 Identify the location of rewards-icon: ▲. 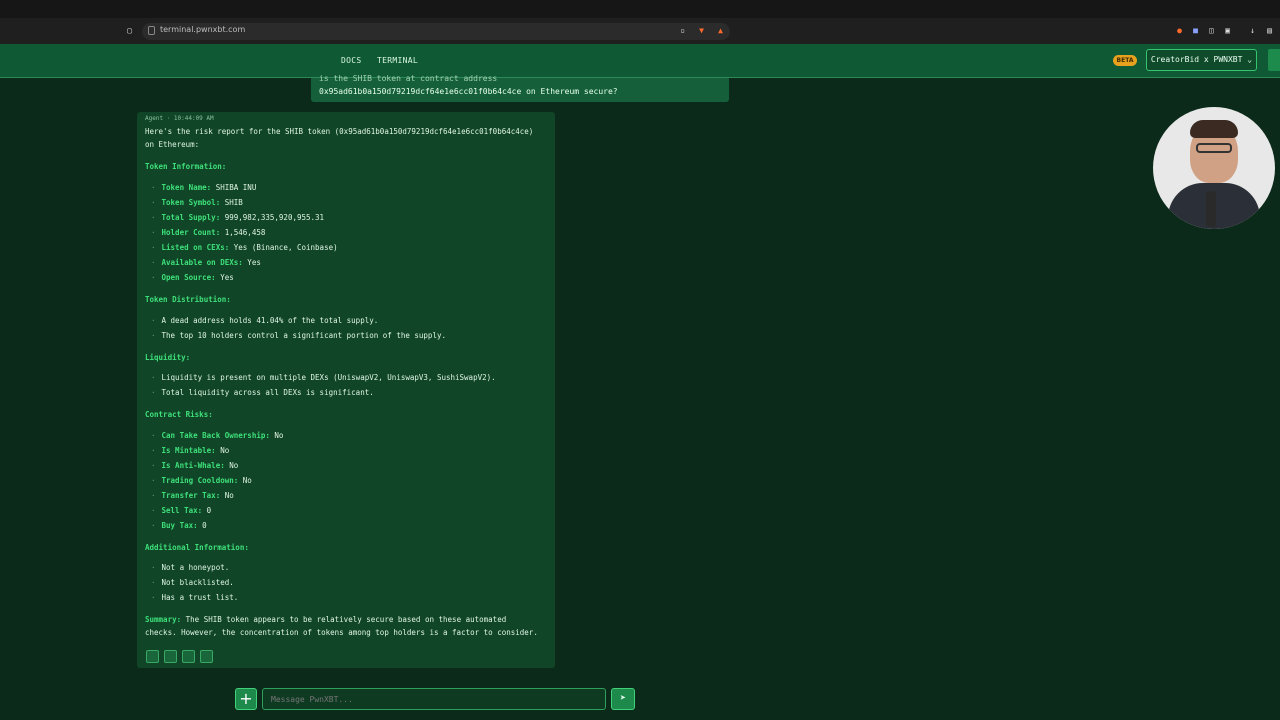
(720, 30).